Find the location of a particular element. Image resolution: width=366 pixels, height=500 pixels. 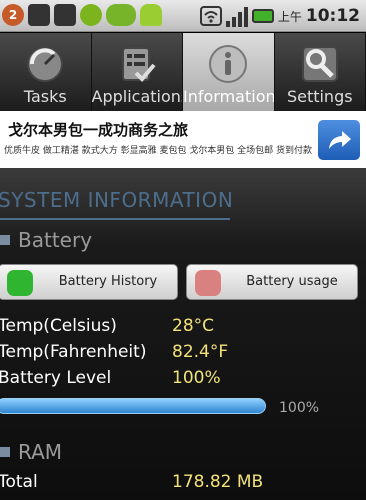

applications-icon is located at coordinates (138, 64).